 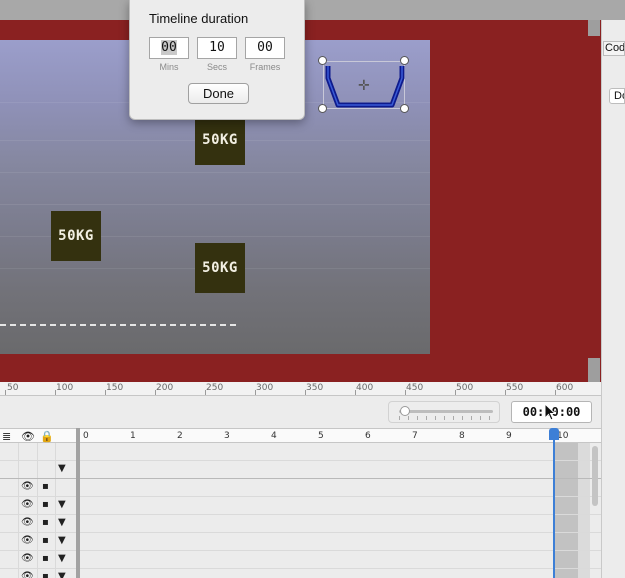 I want to click on timeline-header: ≣ 👁 🔒 0 1 2 3 4 5 6 7 8 9 10, so click(x=300, y=435).